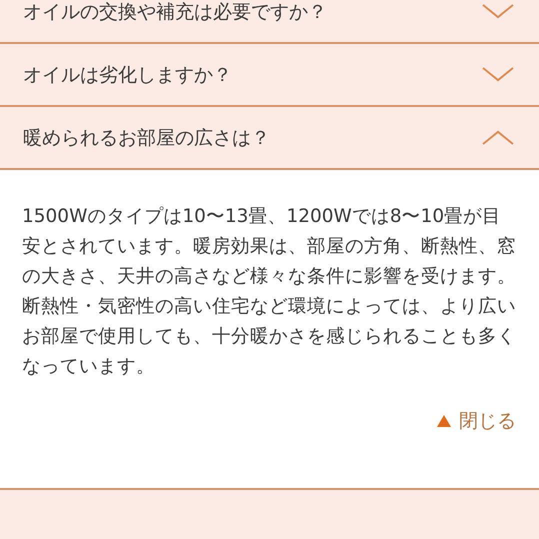  What do you see at coordinates (444, 421) in the screenshot?
I see `triangle-up-icon` at bounding box center [444, 421].